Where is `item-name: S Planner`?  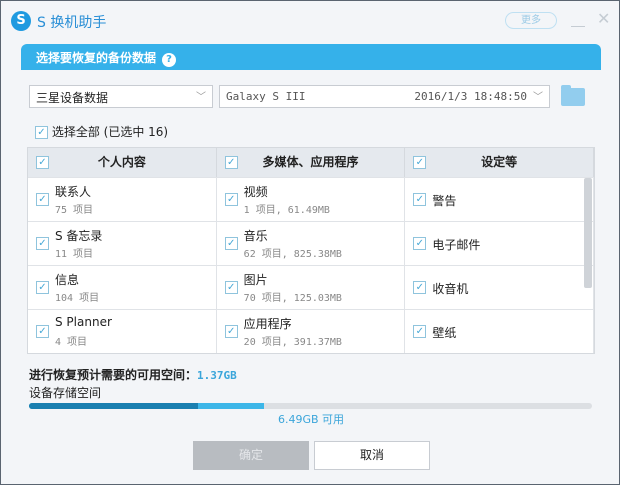 item-name: S Planner is located at coordinates (83, 322).